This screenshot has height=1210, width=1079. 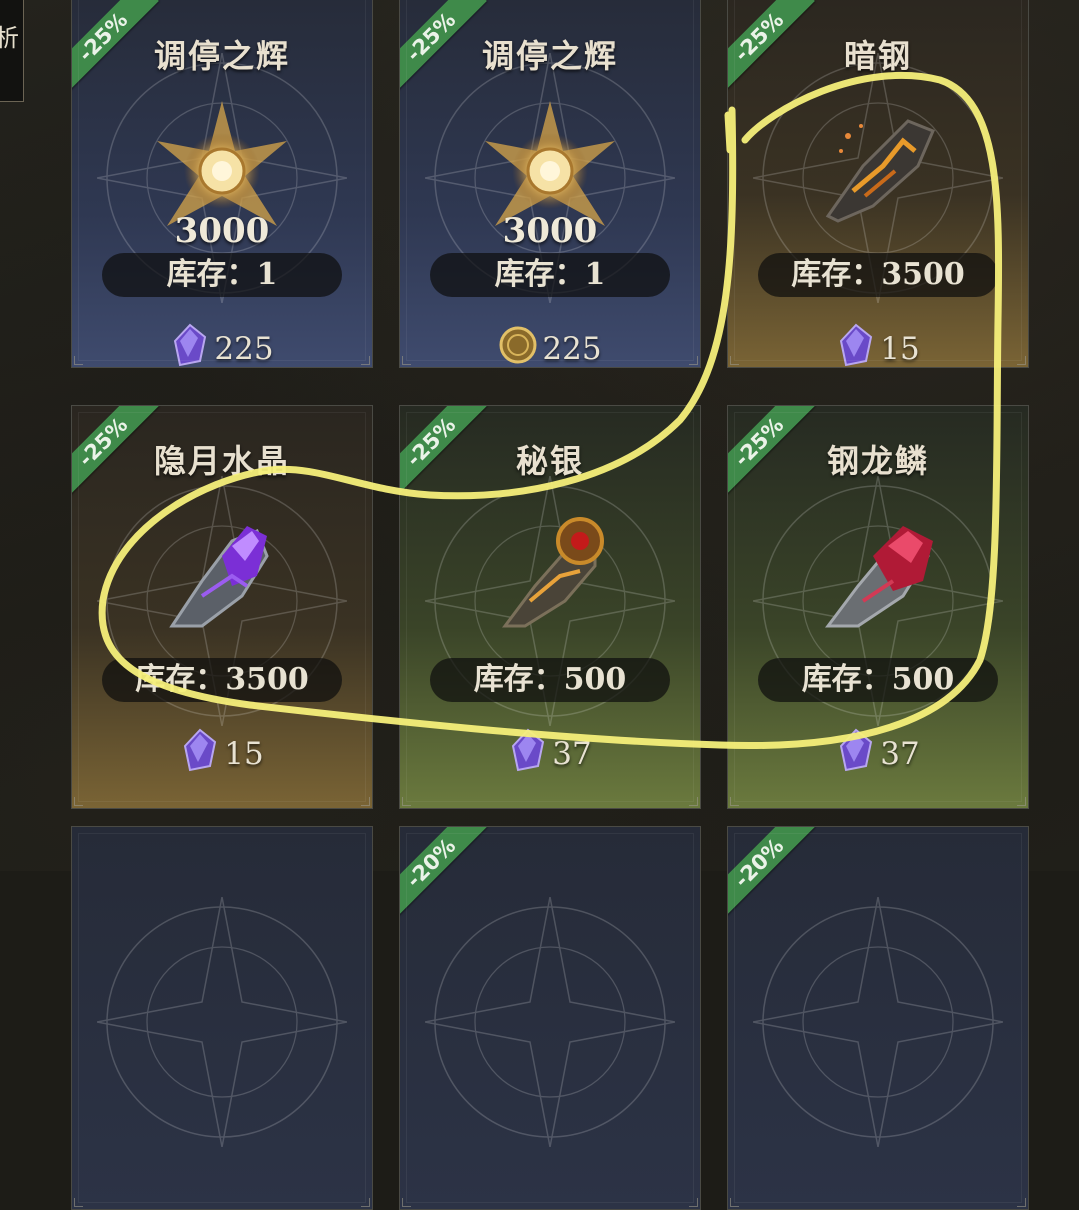 I want to click on shop-item-card, so click(x=222, y=1018).